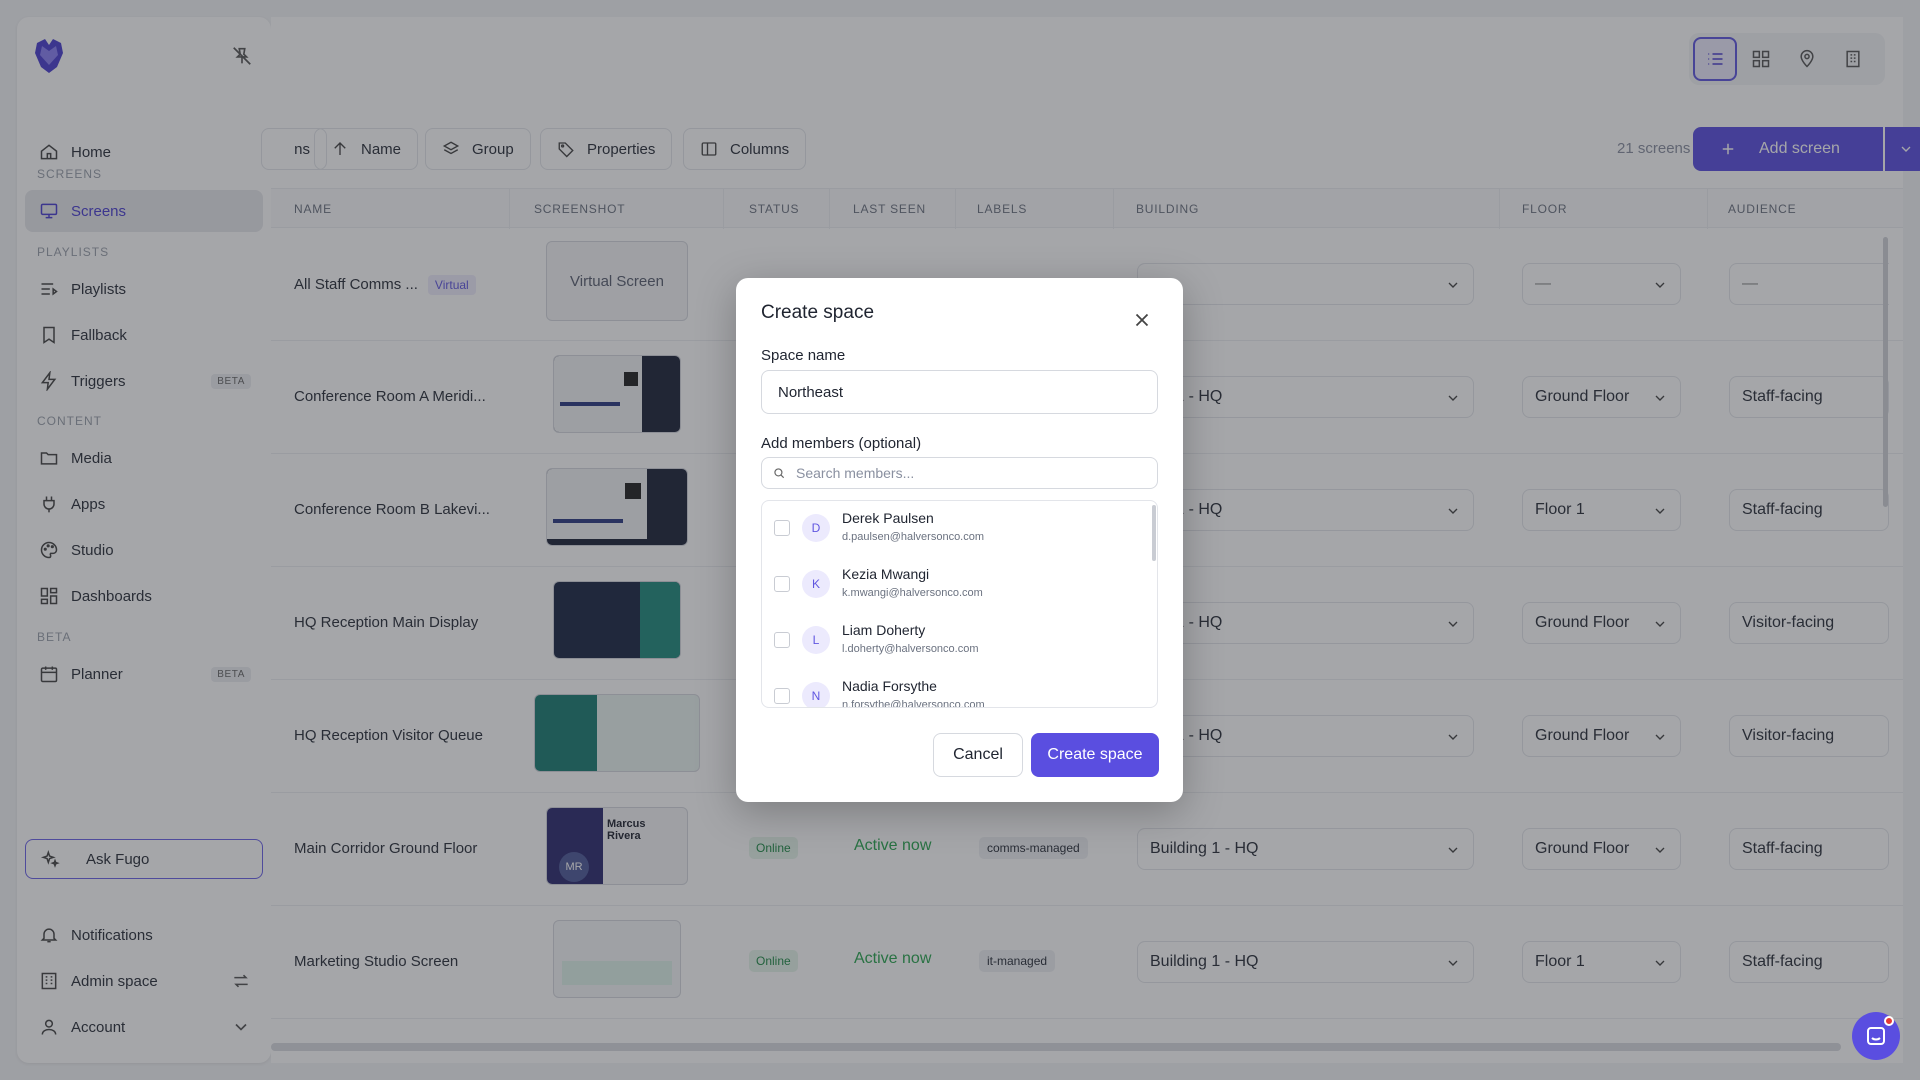 This screenshot has width=1920, height=1080. Describe the element at coordinates (978, 755) in the screenshot. I see `cancel-button: Cancel` at that location.